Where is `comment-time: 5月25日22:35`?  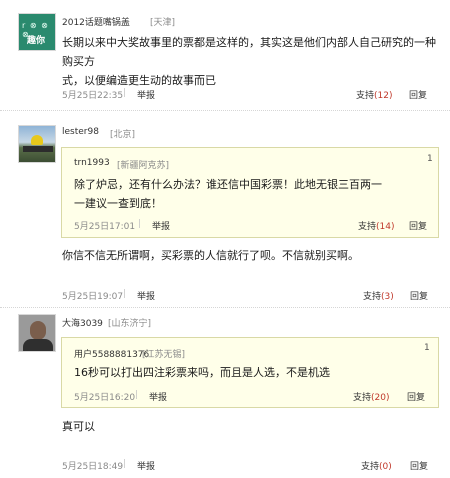
comment-time: 5月25日22:35 is located at coordinates (93, 96).